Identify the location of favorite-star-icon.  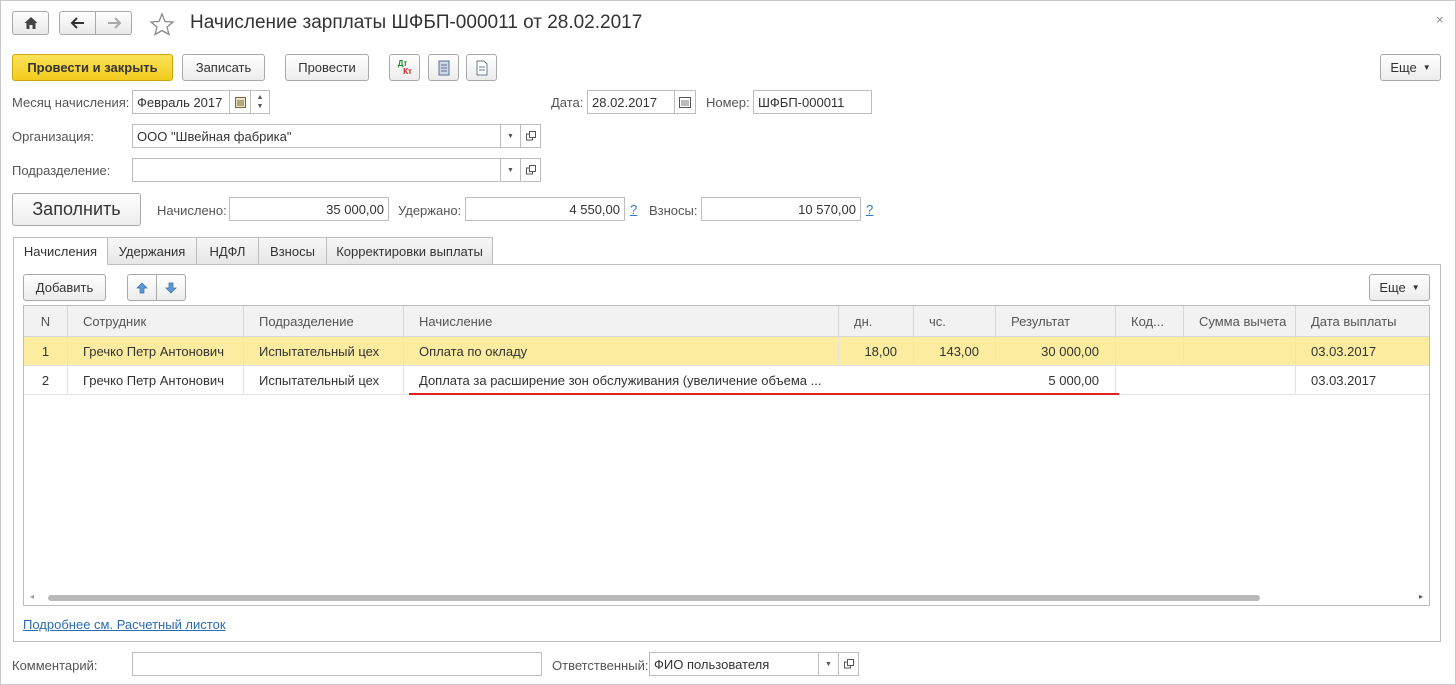
(162, 24).